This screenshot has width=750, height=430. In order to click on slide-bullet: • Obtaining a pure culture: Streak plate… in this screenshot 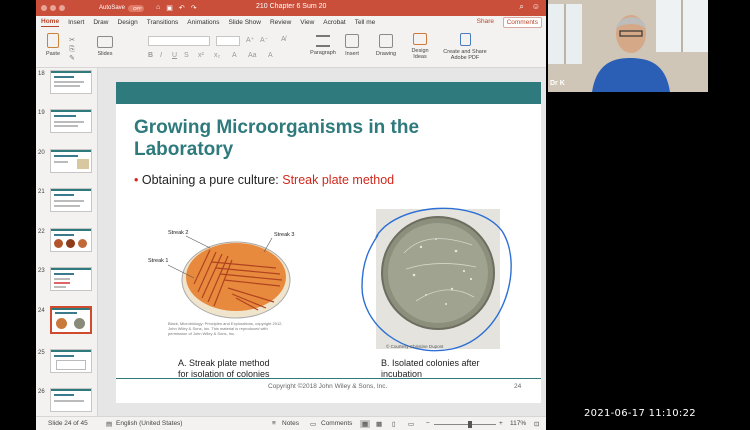, I will do `click(264, 180)`.